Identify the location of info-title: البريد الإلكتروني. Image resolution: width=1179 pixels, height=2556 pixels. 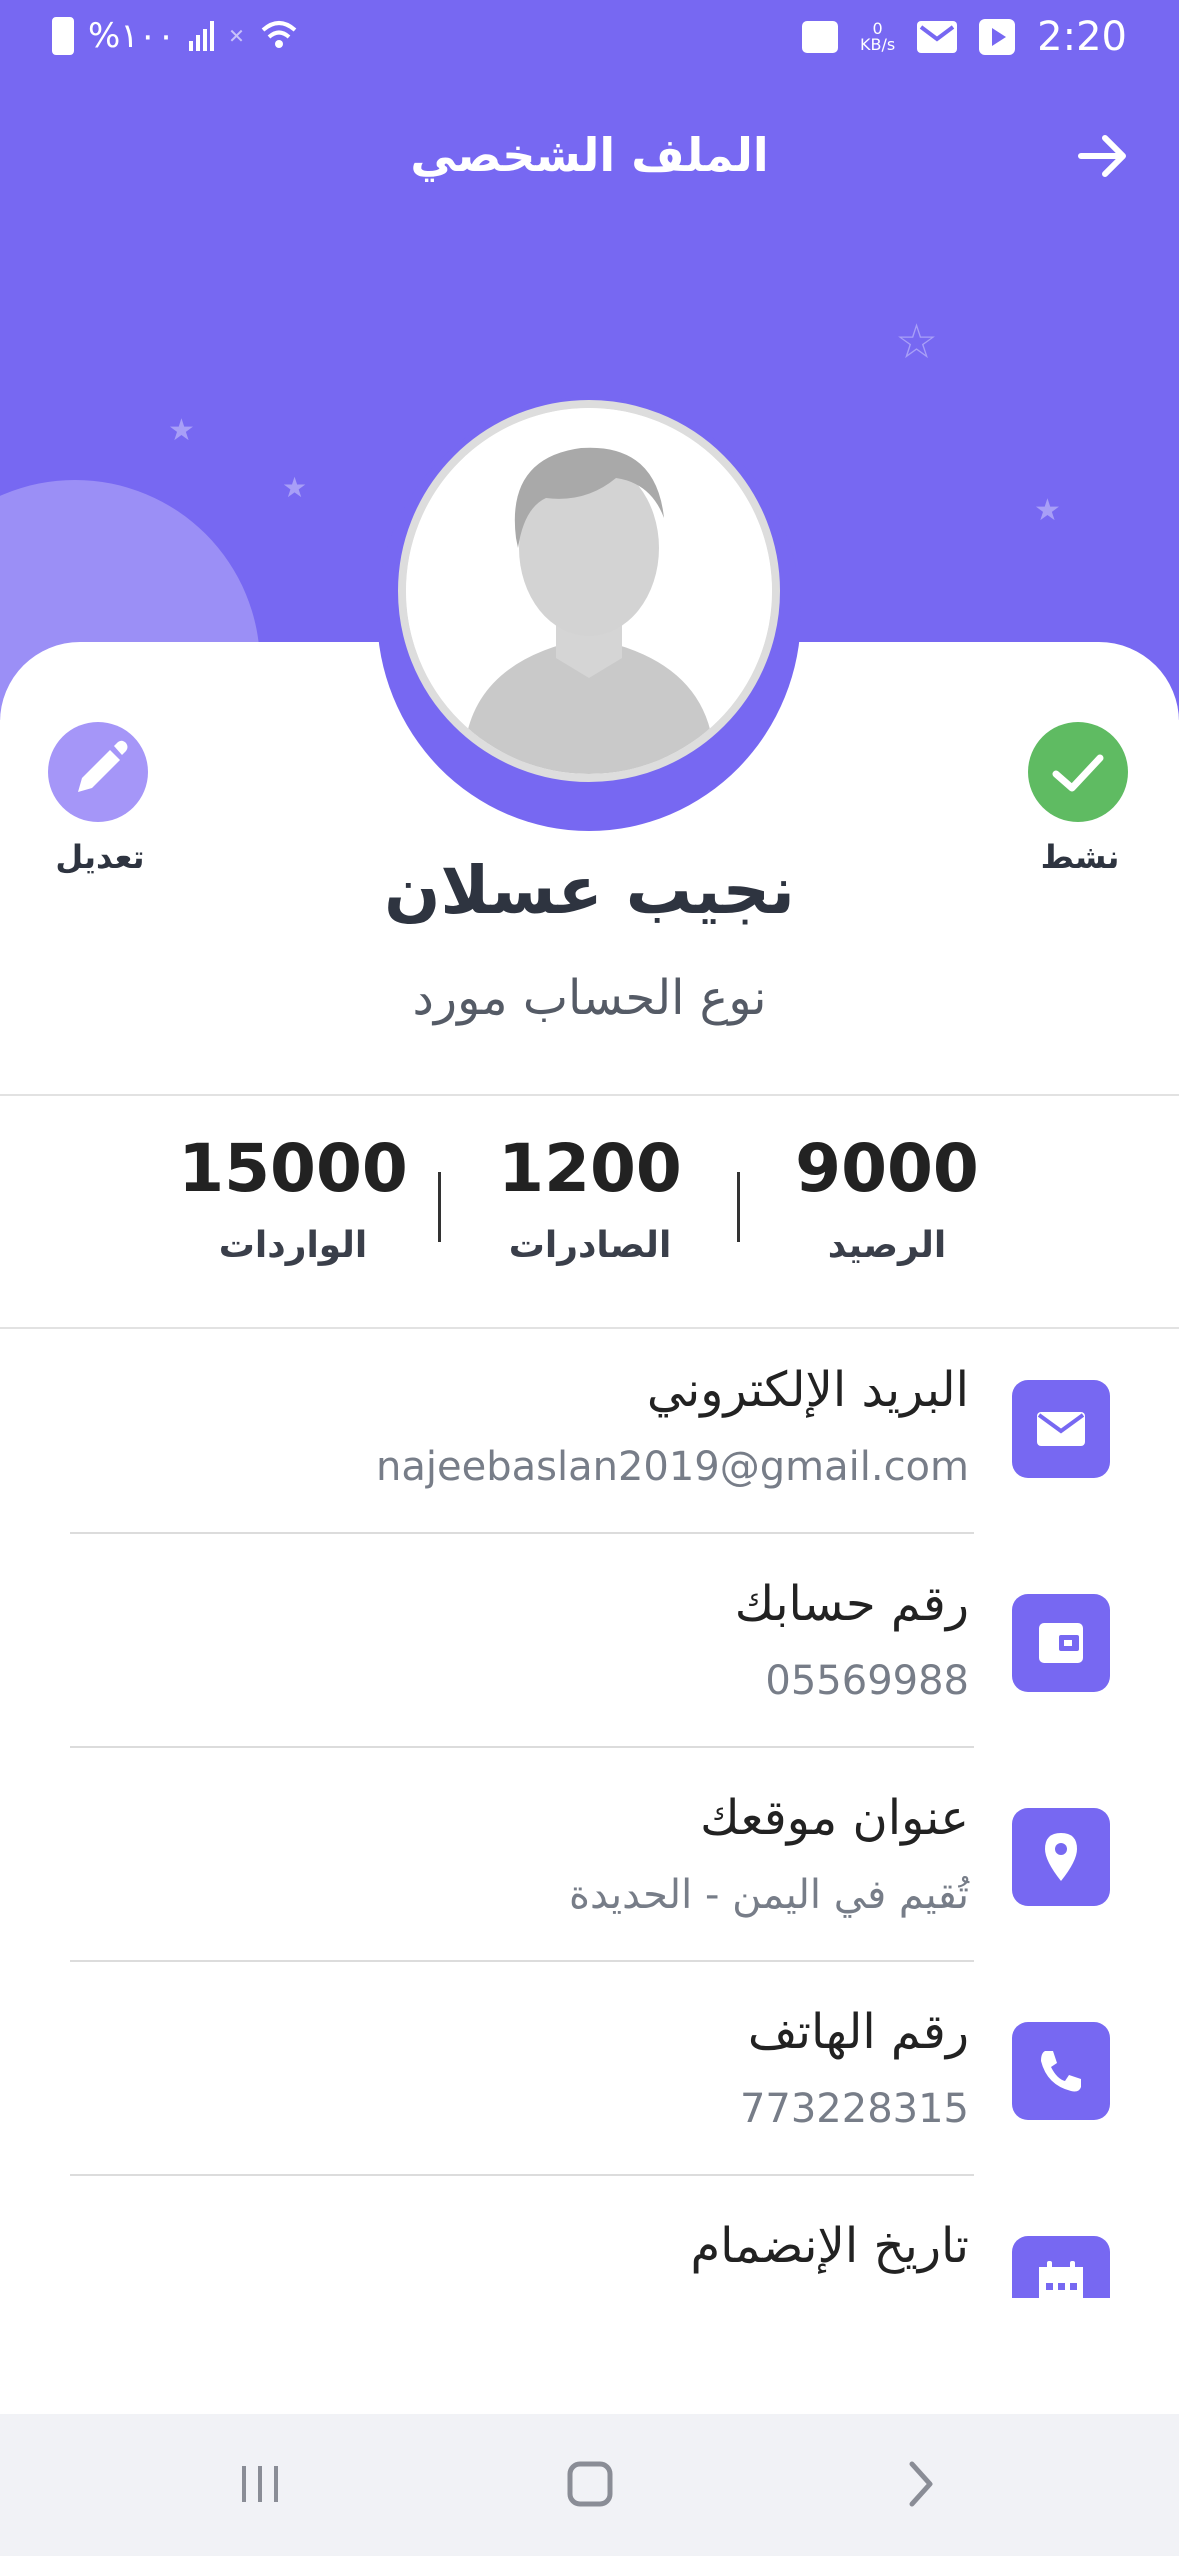
(807, 1390).